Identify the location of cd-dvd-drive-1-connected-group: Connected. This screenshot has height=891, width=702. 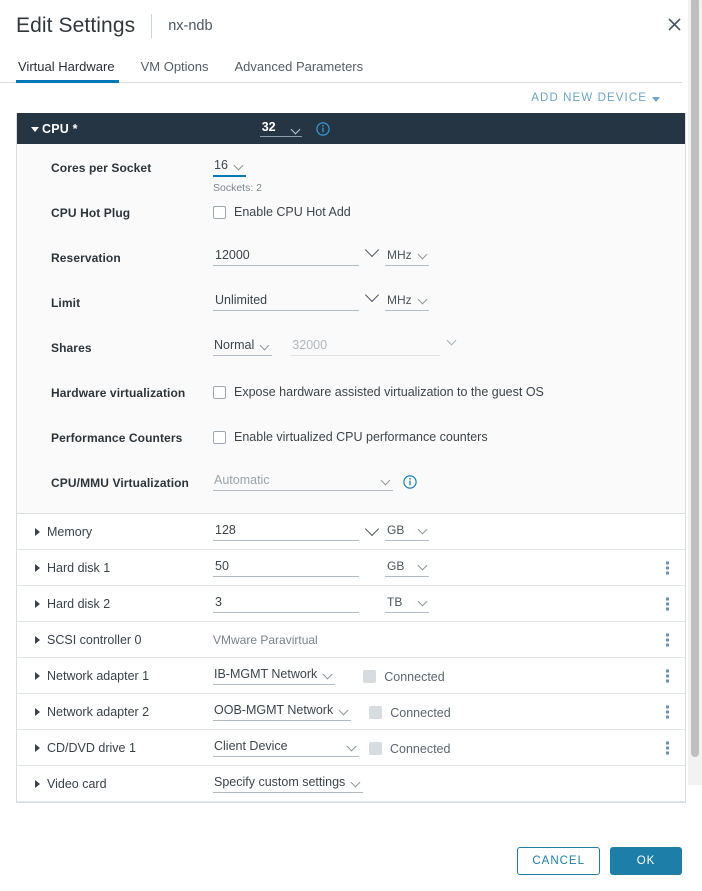
(409, 748).